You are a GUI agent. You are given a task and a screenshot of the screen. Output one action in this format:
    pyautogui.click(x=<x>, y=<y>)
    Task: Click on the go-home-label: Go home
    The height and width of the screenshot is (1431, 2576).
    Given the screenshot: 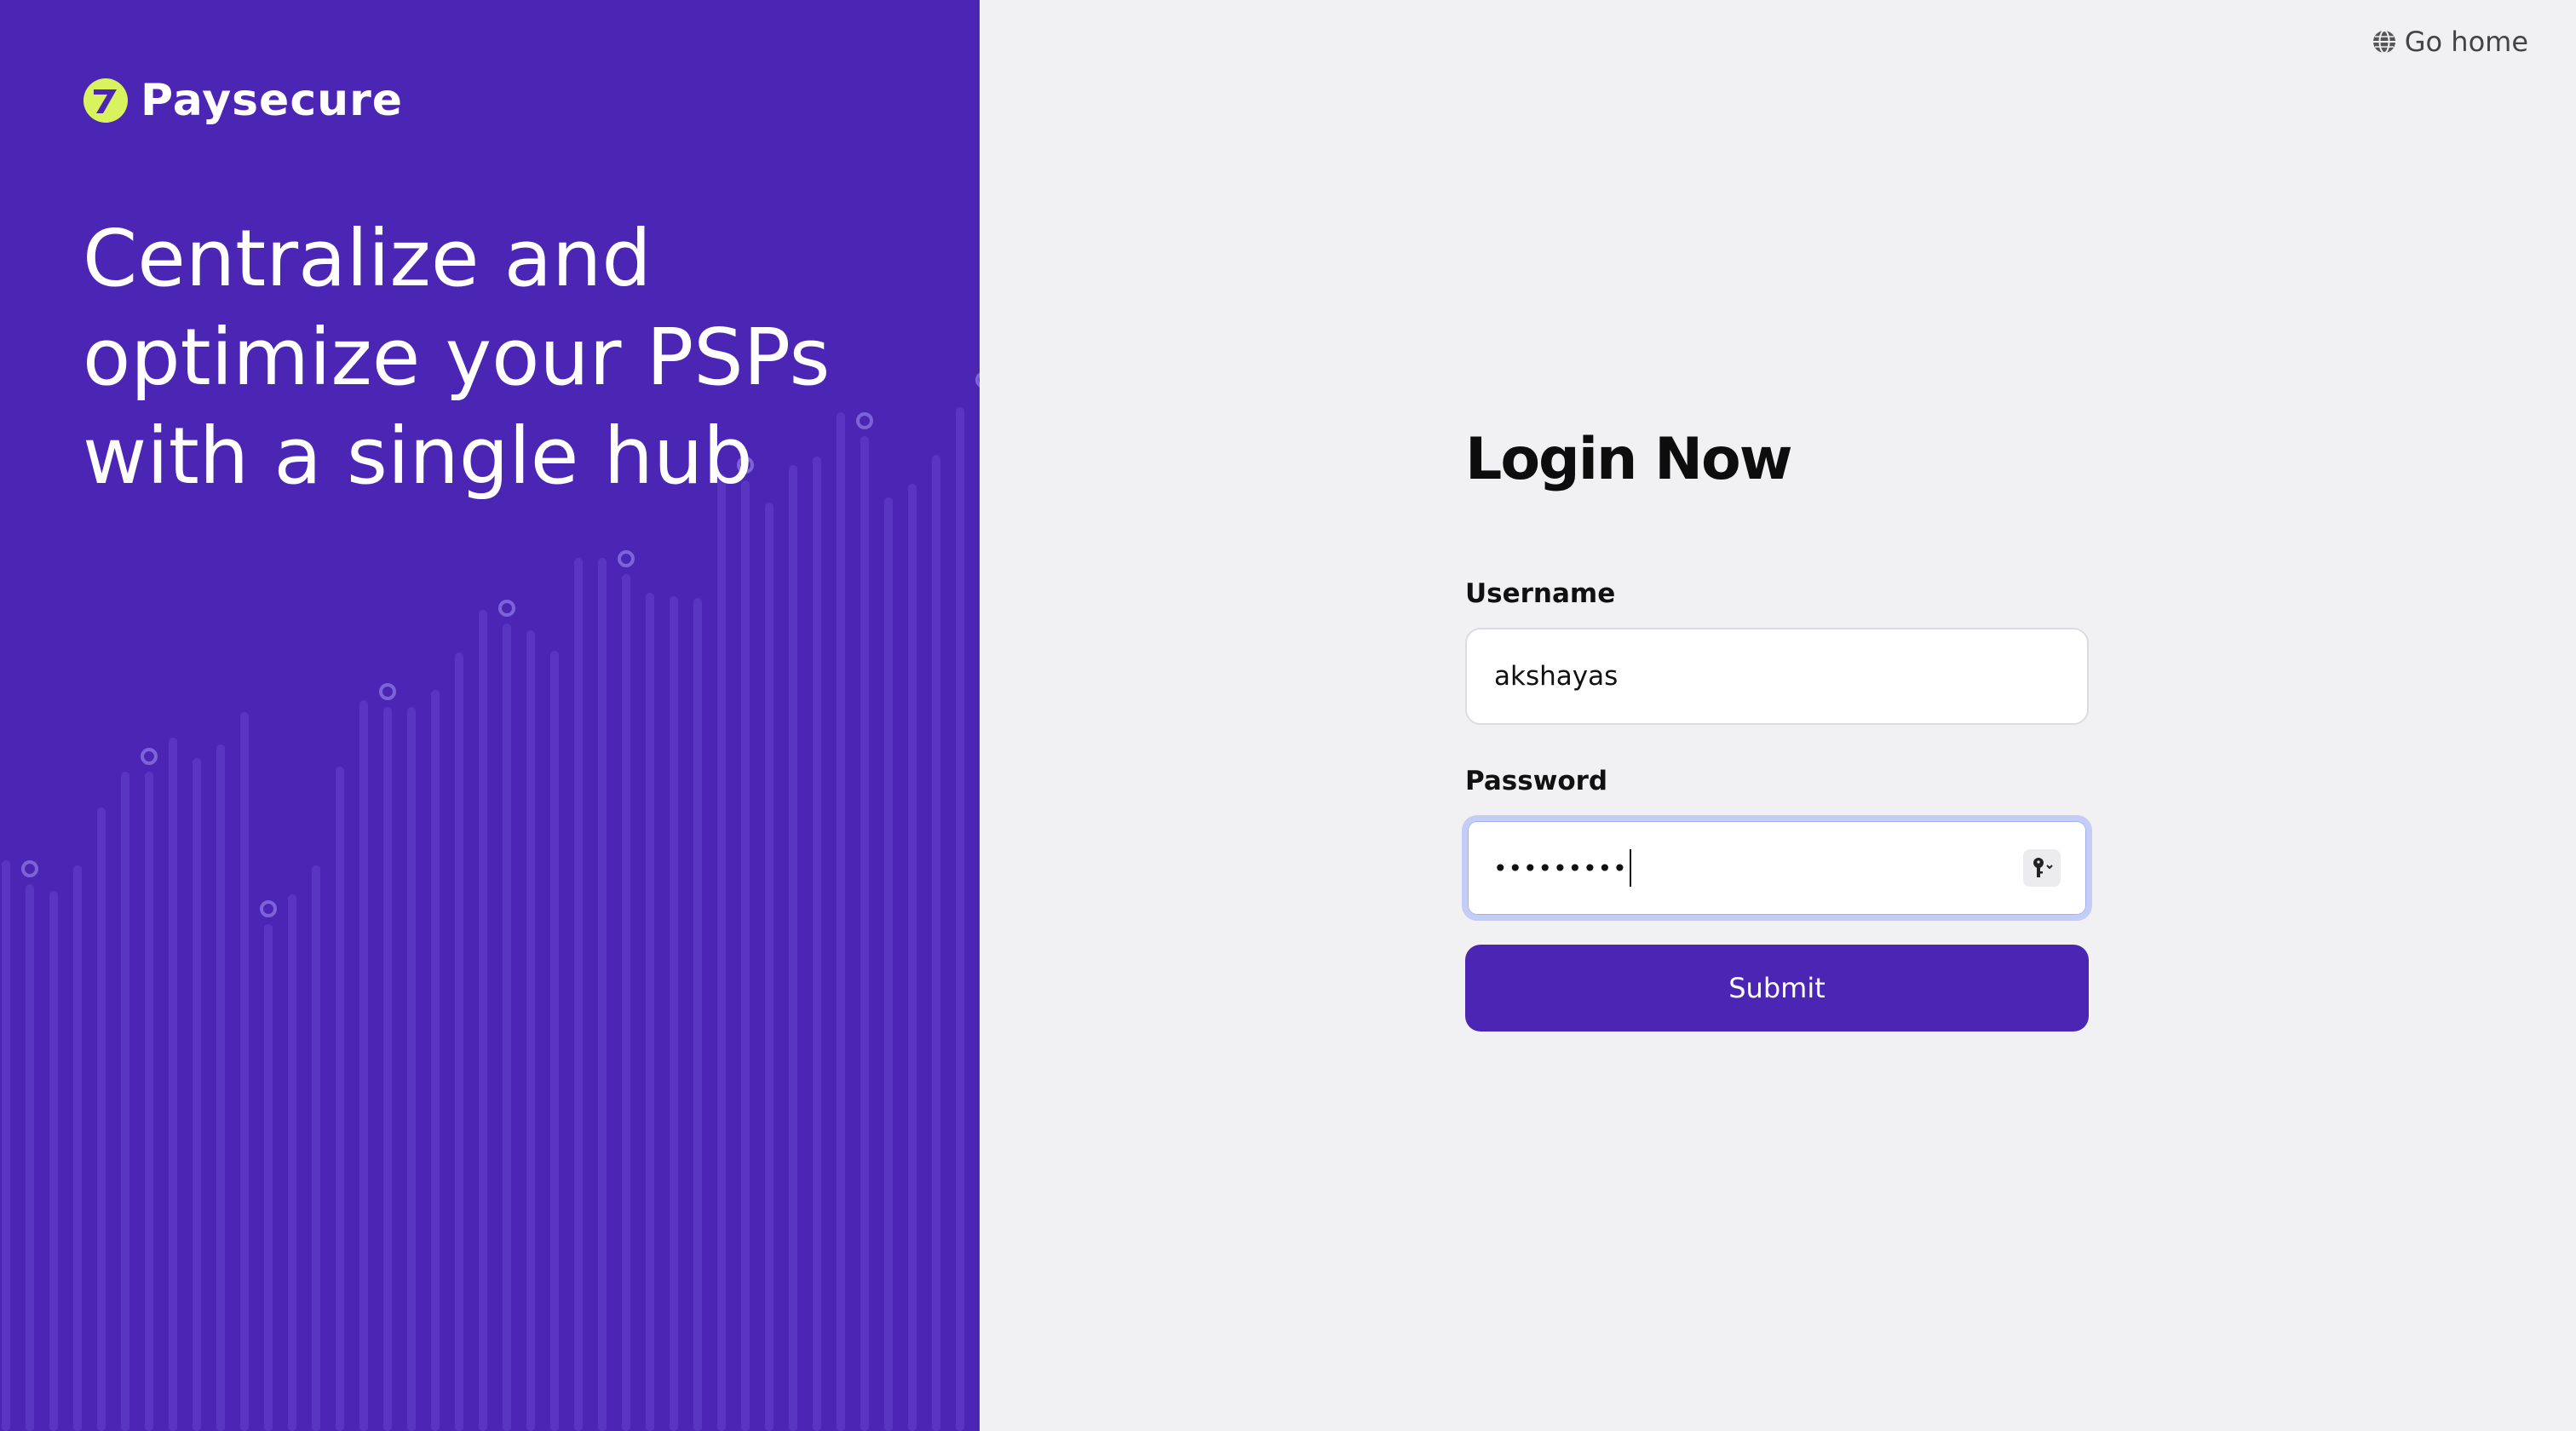 What is the action you would take?
    pyautogui.click(x=2466, y=42)
    